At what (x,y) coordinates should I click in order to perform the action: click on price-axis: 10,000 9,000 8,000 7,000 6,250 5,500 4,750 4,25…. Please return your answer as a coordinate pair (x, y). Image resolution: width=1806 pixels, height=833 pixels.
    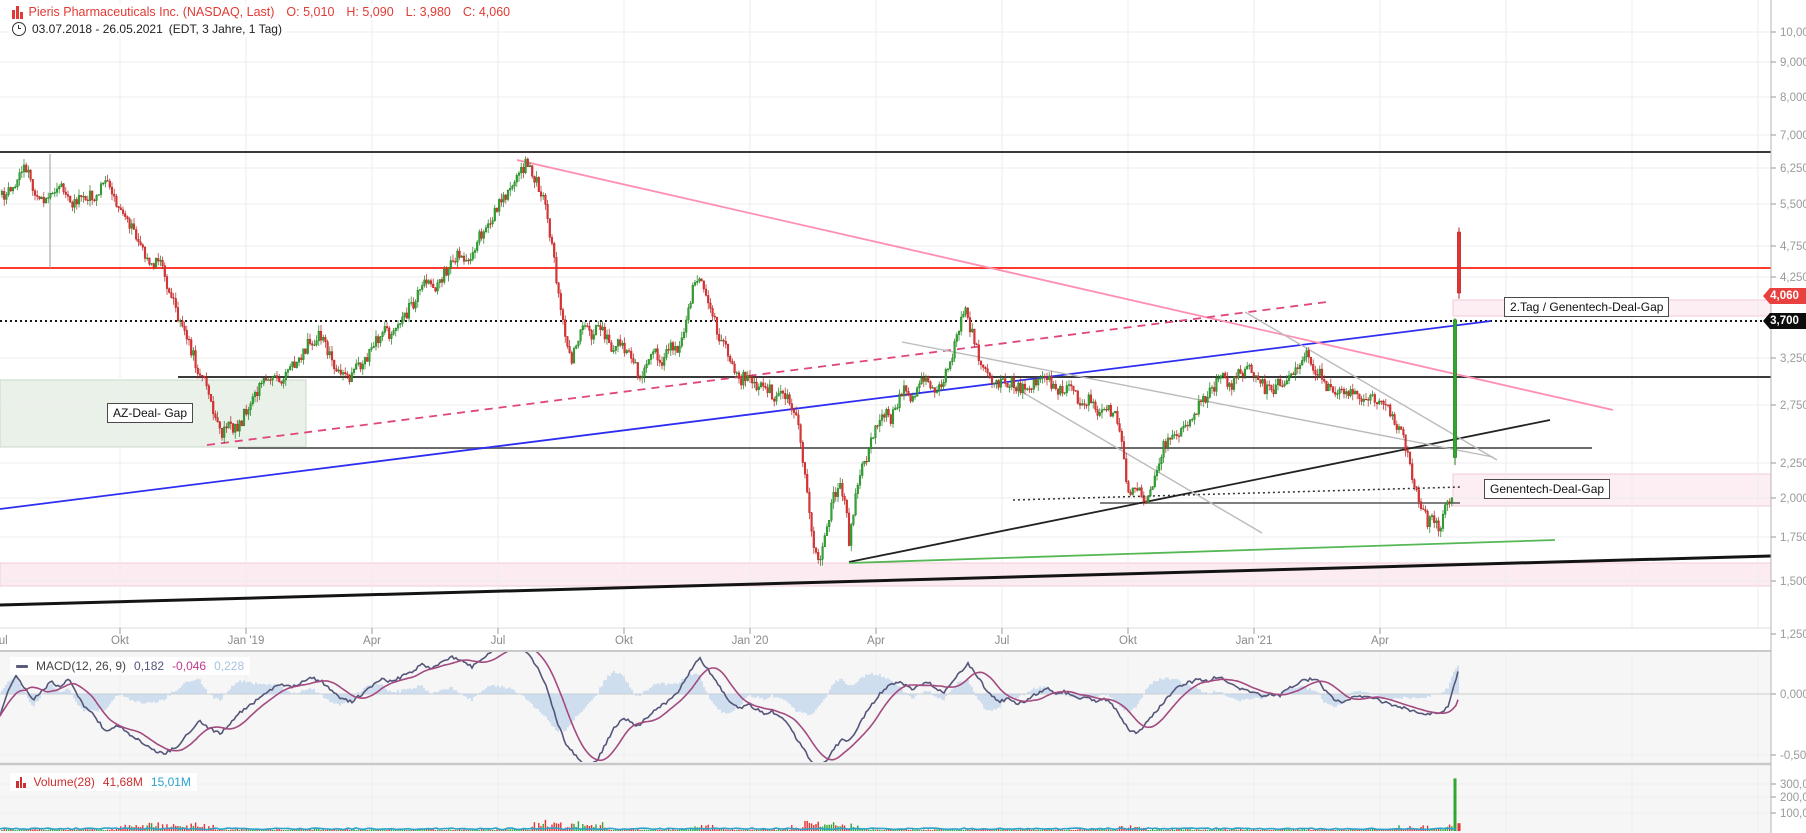
    Looking at the image, I should click on (1788, 416).